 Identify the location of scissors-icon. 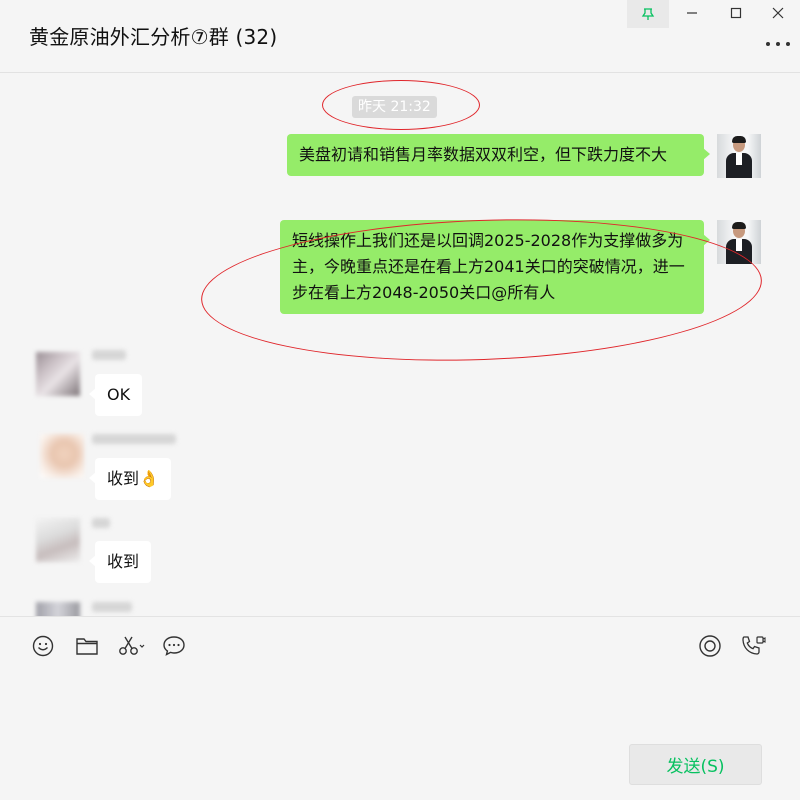
(132, 645).